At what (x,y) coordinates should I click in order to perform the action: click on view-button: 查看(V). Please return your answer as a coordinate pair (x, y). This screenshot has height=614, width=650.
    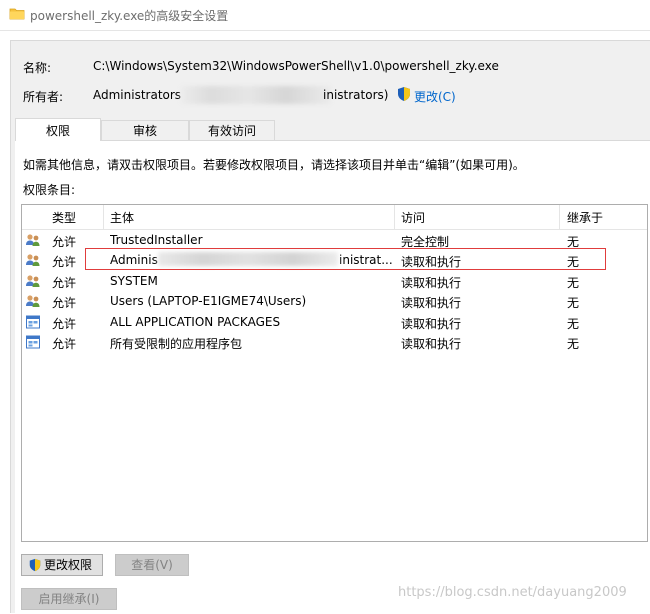
    Looking at the image, I should click on (152, 565).